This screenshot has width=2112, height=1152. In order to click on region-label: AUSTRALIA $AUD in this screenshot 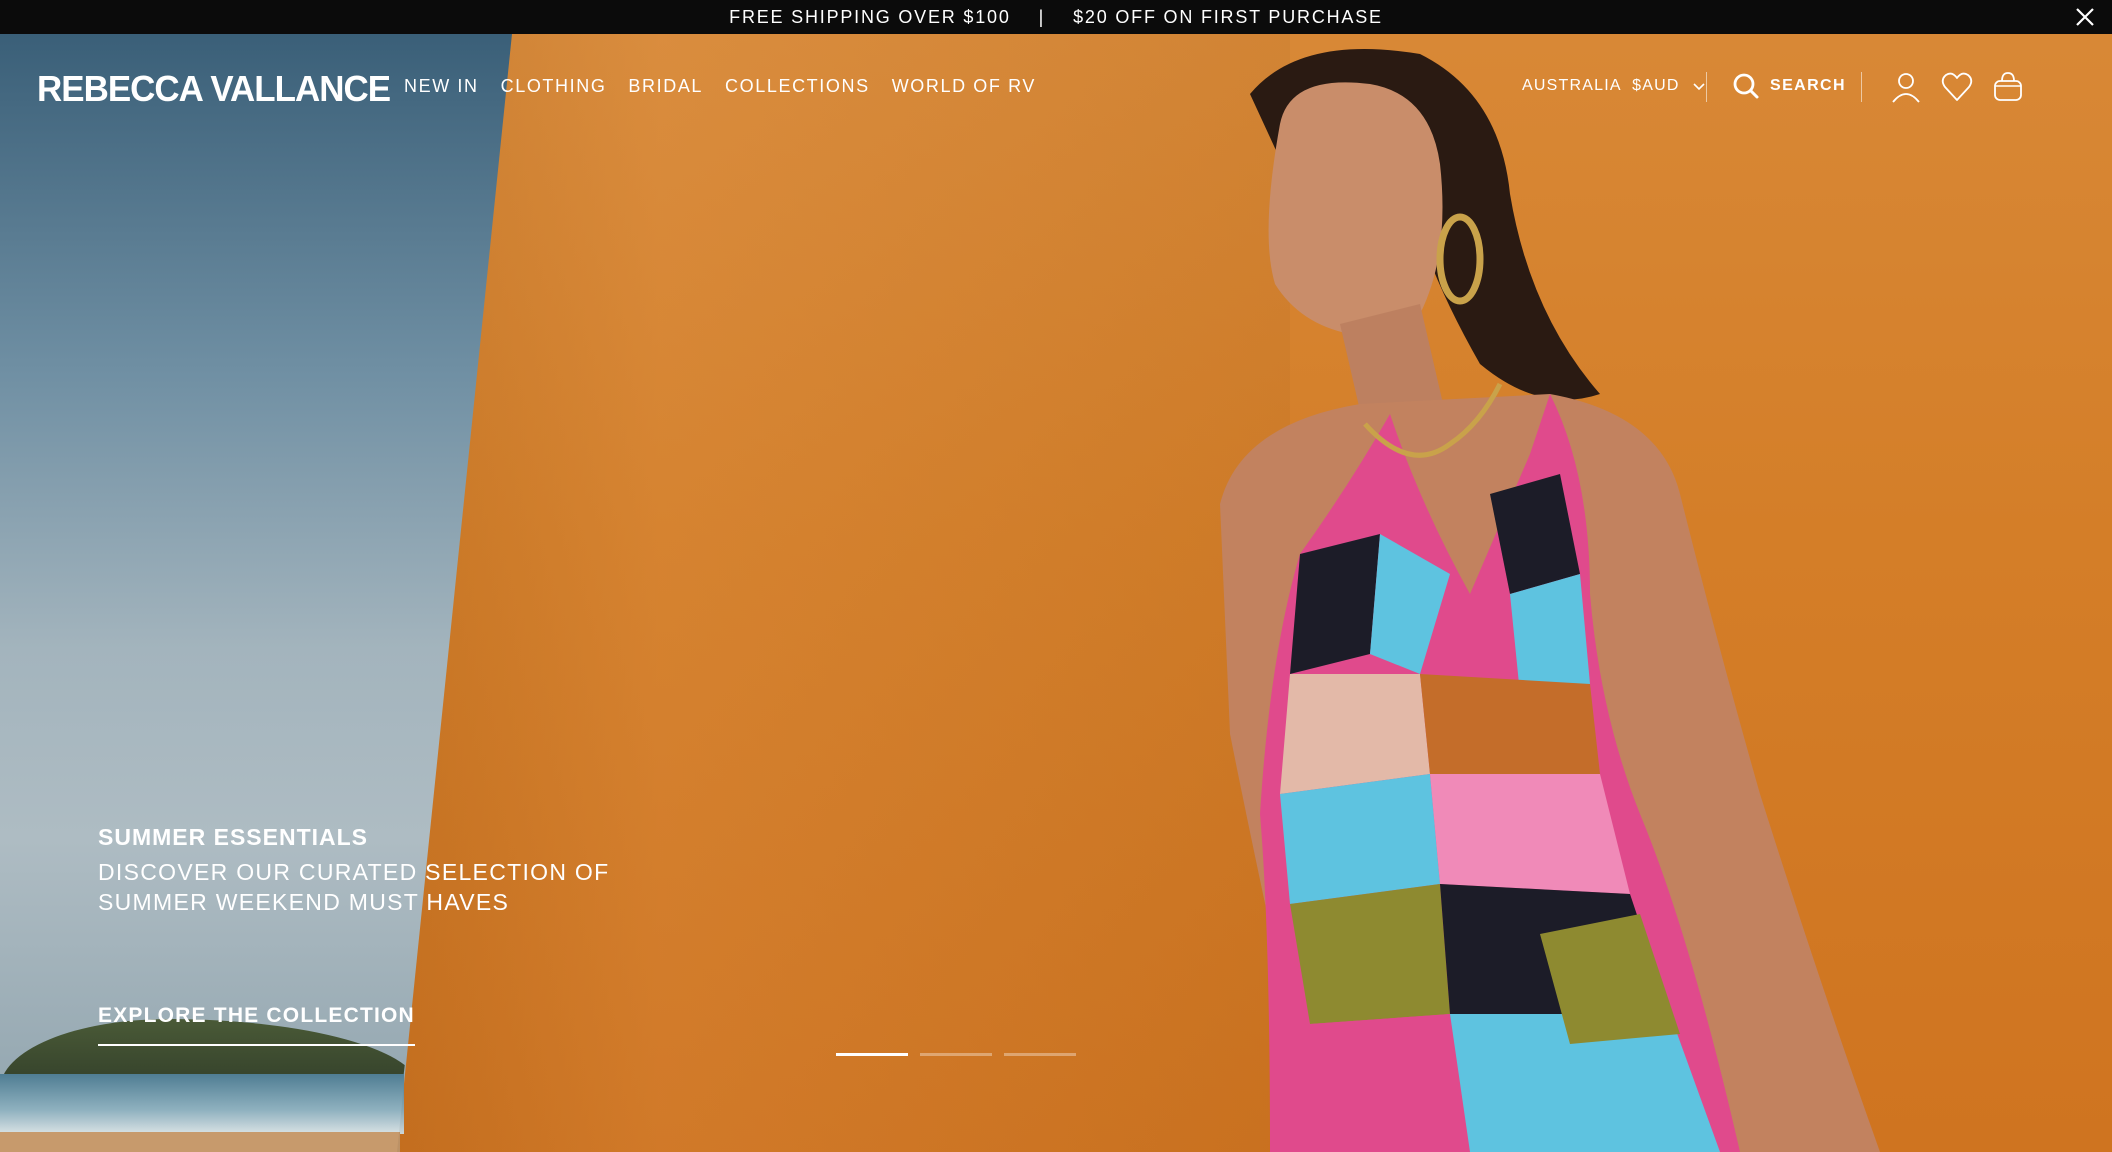, I will do `click(1601, 85)`.